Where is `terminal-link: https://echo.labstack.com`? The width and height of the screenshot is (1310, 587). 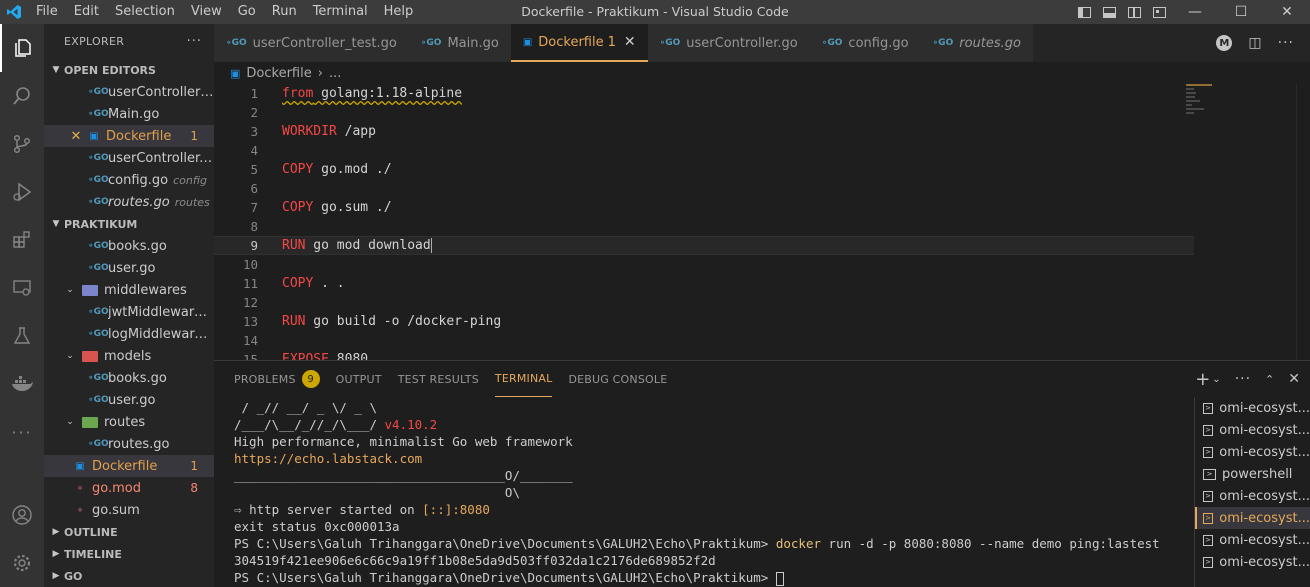
terminal-link: https://echo.labstack.com is located at coordinates (714, 458).